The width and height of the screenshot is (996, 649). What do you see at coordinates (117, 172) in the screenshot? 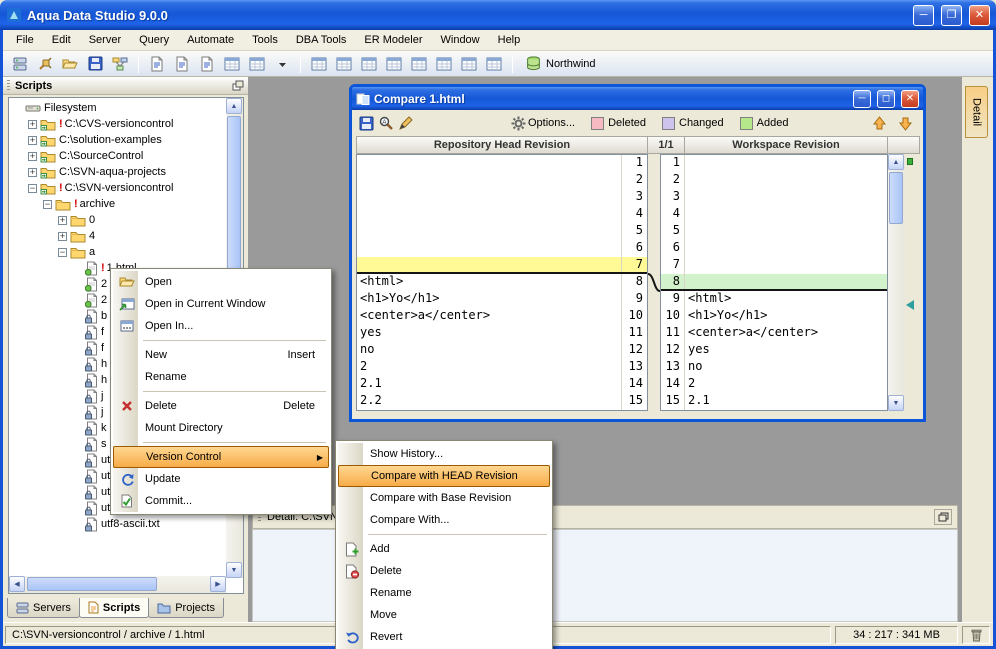
I see `tree-item-c-svn-aqua-projects: + C:\SVN-aqua-projects` at bounding box center [117, 172].